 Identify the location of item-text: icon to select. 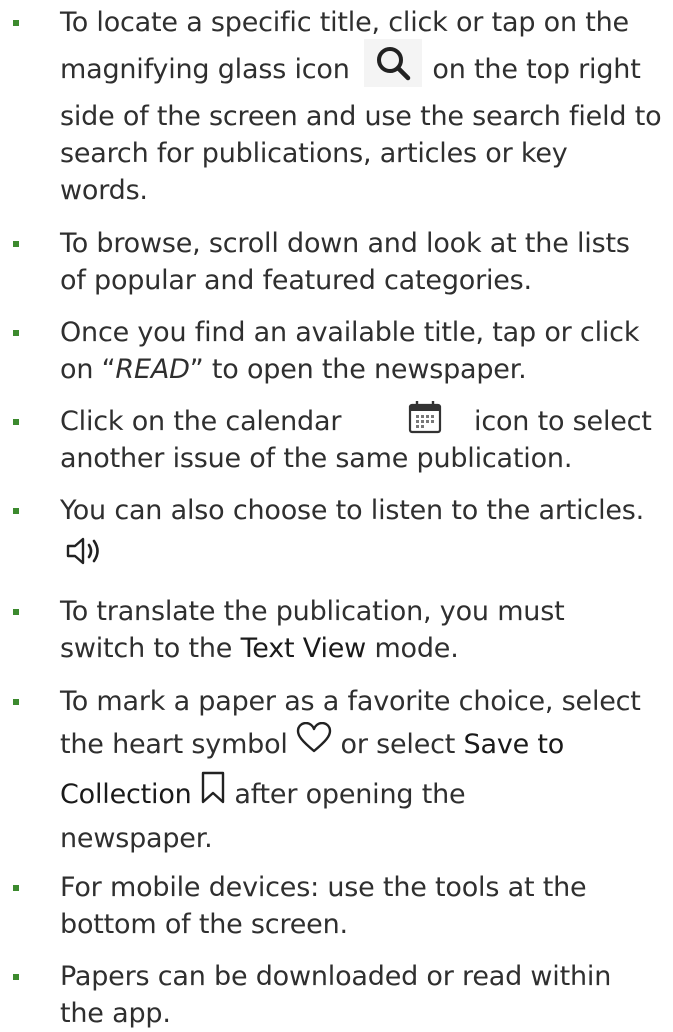
(563, 421).